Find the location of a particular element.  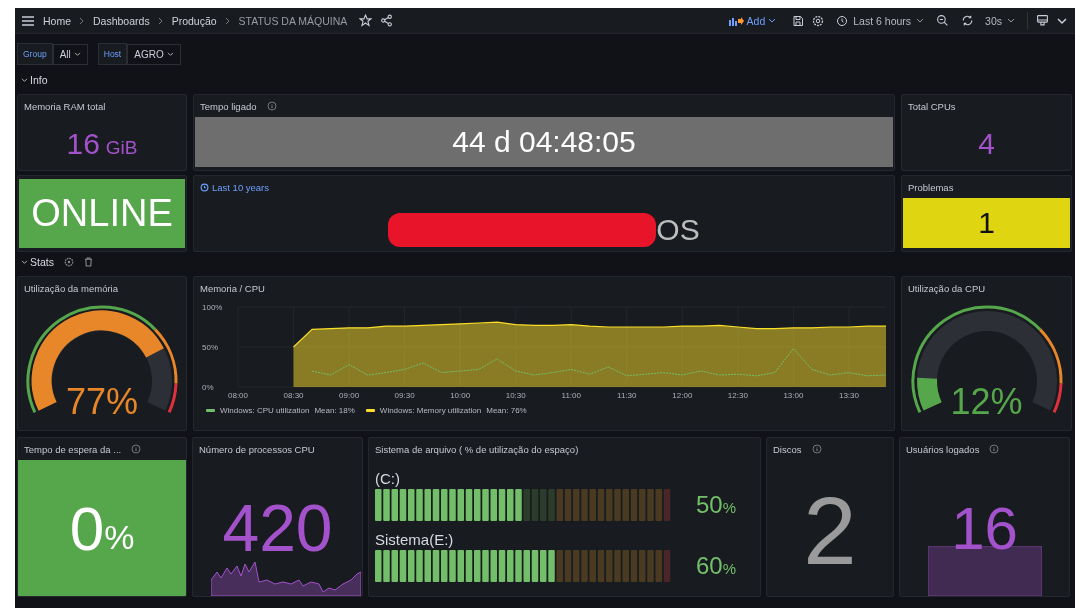

variable-label: Host is located at coordinates (112, 54).